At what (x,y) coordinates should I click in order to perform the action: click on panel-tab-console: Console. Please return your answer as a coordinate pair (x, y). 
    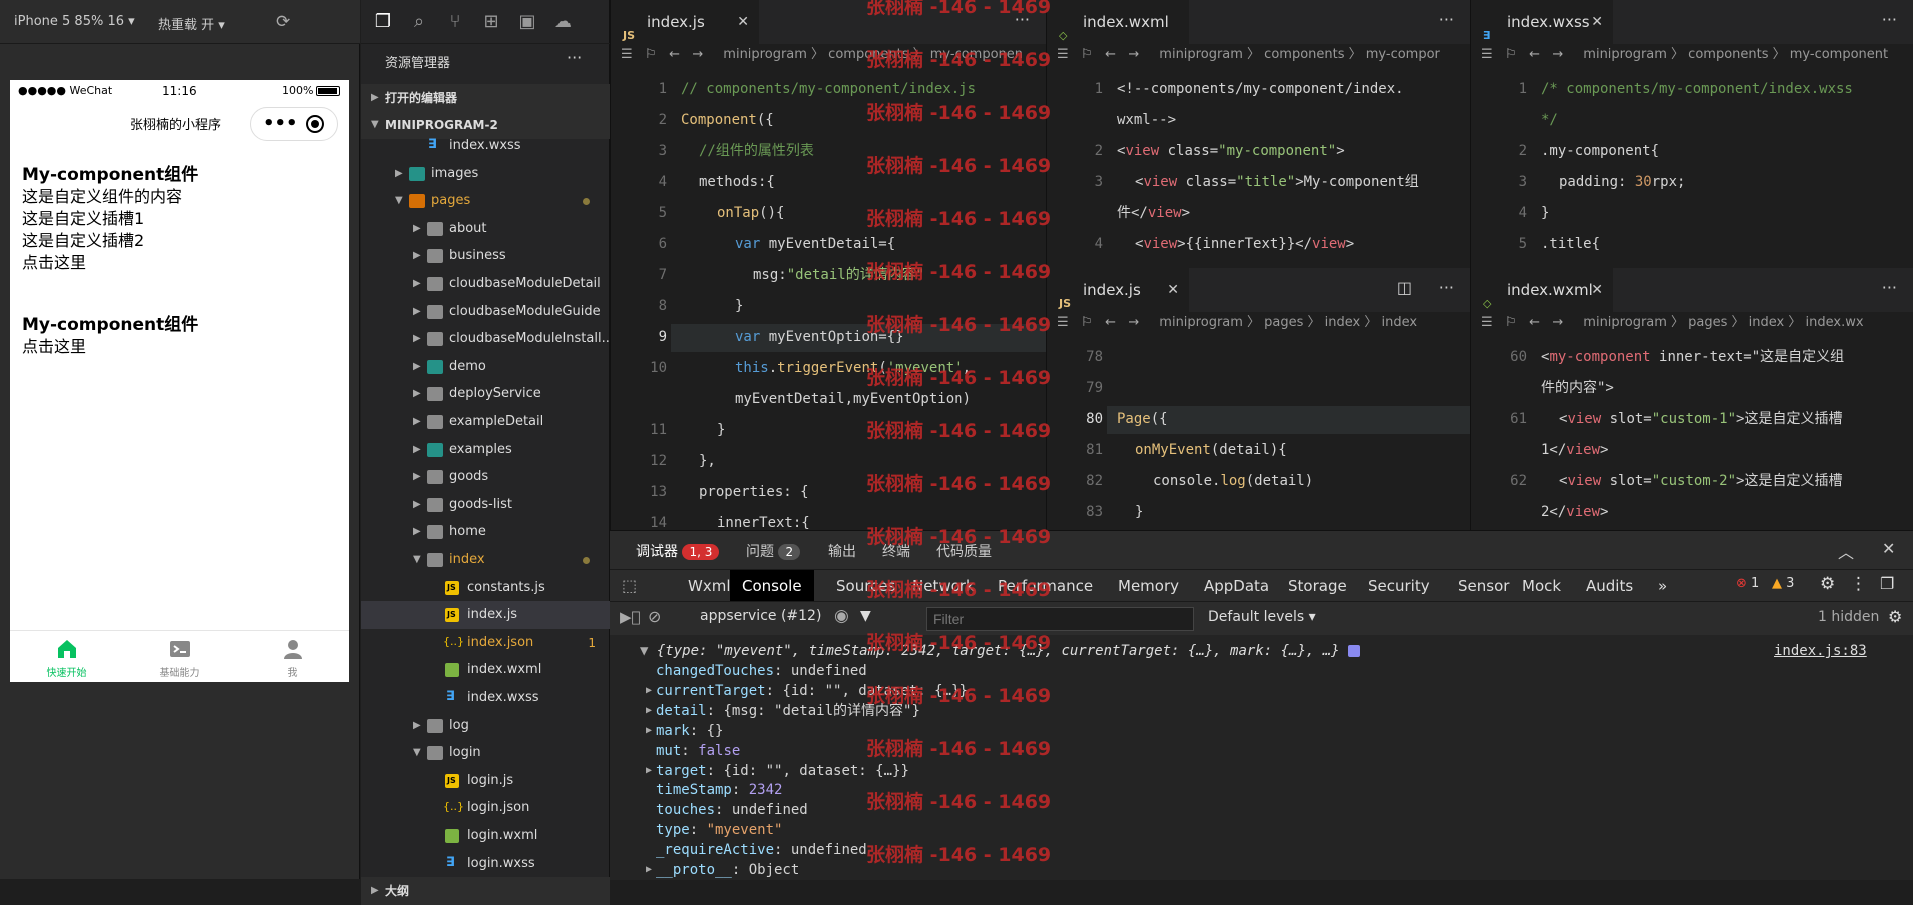
    Looking at the image, I should click on (772, 586).